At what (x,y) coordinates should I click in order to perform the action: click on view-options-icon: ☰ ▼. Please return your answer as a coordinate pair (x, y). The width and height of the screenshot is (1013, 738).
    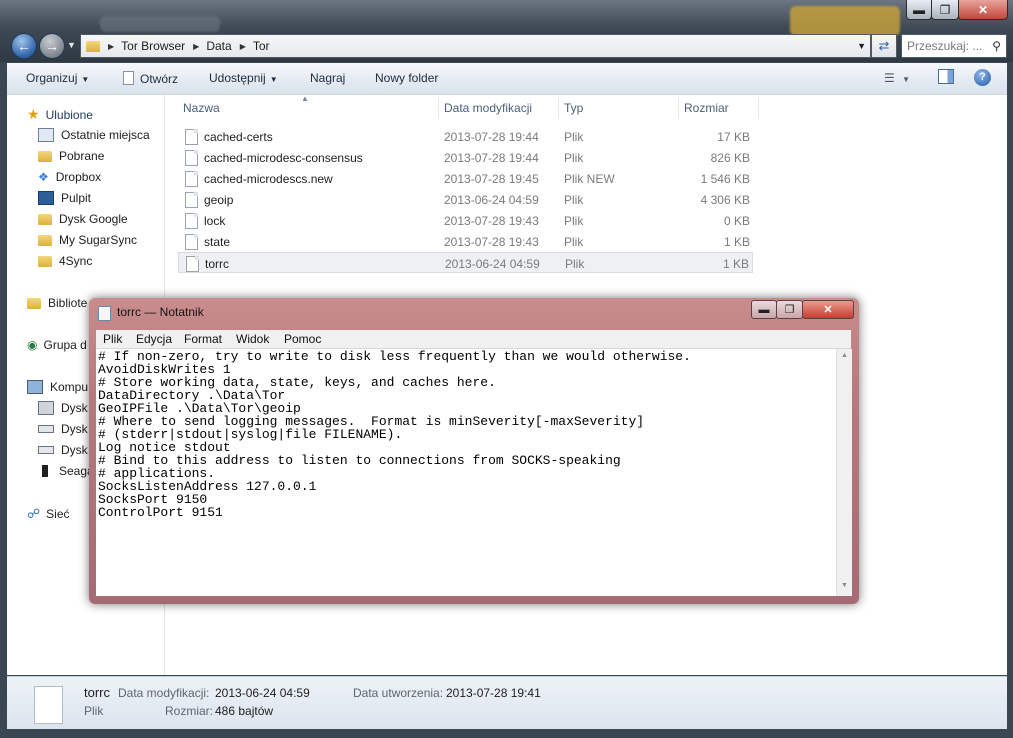
    Looking at the image, I should click on (897, 78).